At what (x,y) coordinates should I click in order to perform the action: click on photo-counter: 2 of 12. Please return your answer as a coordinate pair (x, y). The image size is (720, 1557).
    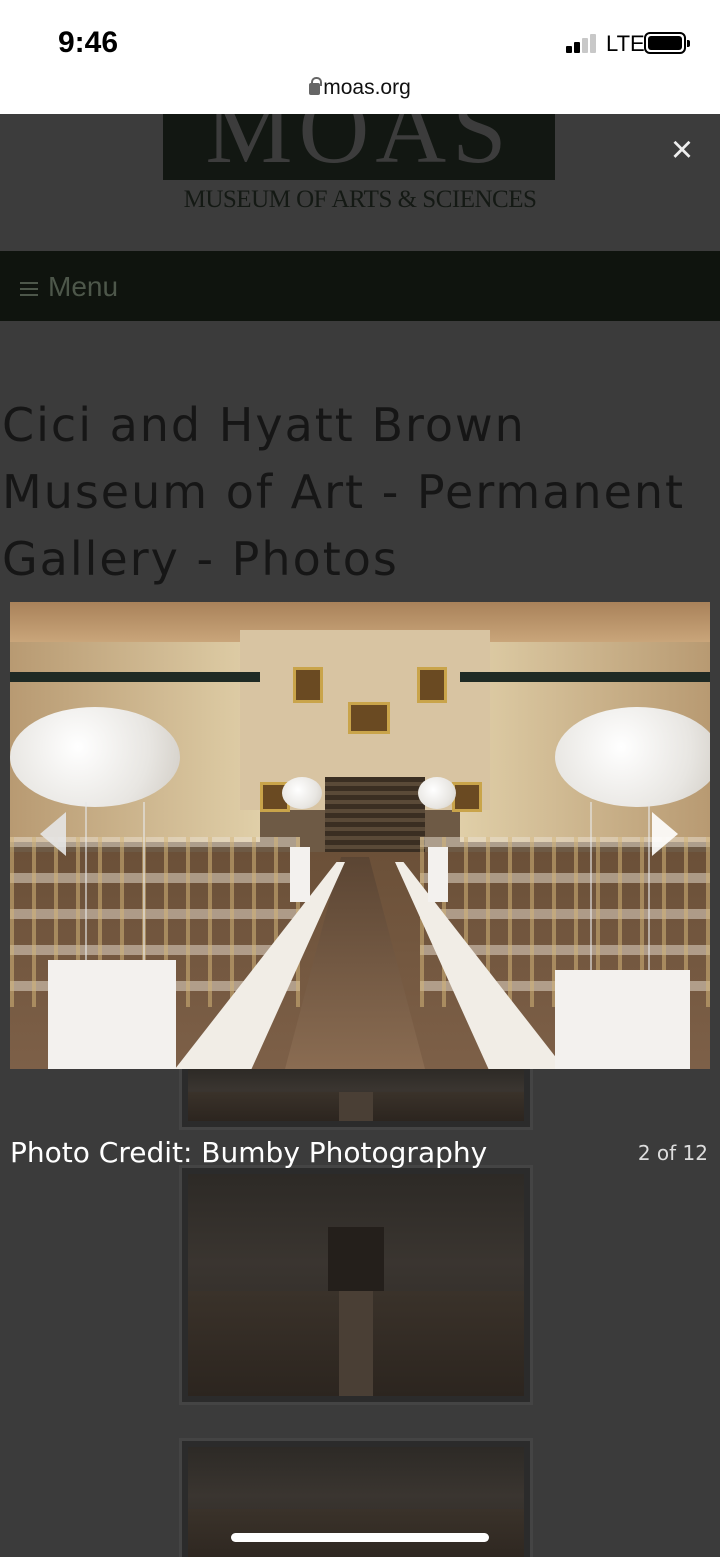
    Looking at the image, I should click on (672, 1153).